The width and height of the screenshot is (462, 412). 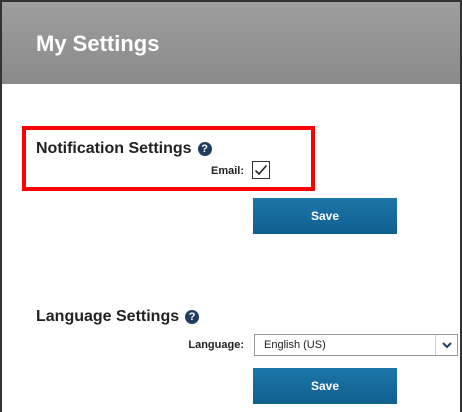 What do you see at coordinates (325, 216) in the screenshot?
I see `notification-save-button: Save` at bounding box center [325, 216].